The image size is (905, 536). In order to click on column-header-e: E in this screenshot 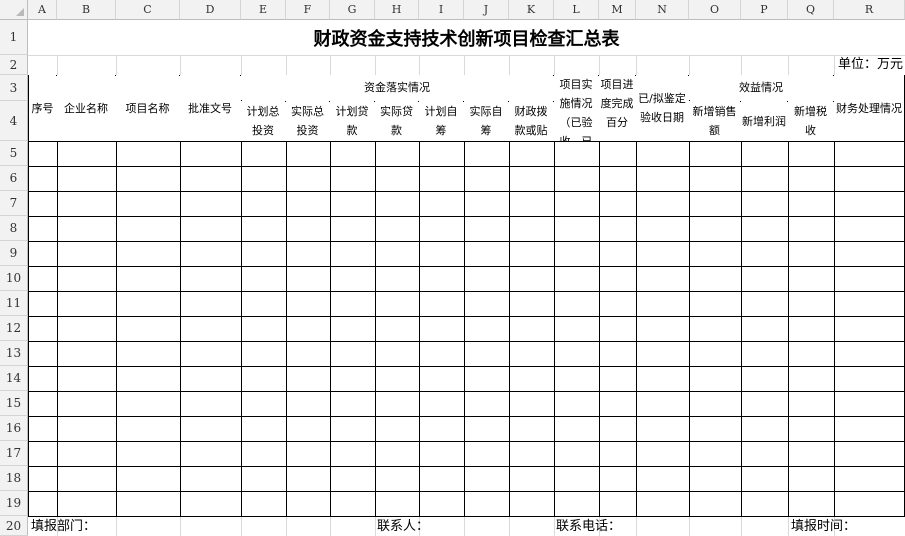, I will do `click(263, 10)`.